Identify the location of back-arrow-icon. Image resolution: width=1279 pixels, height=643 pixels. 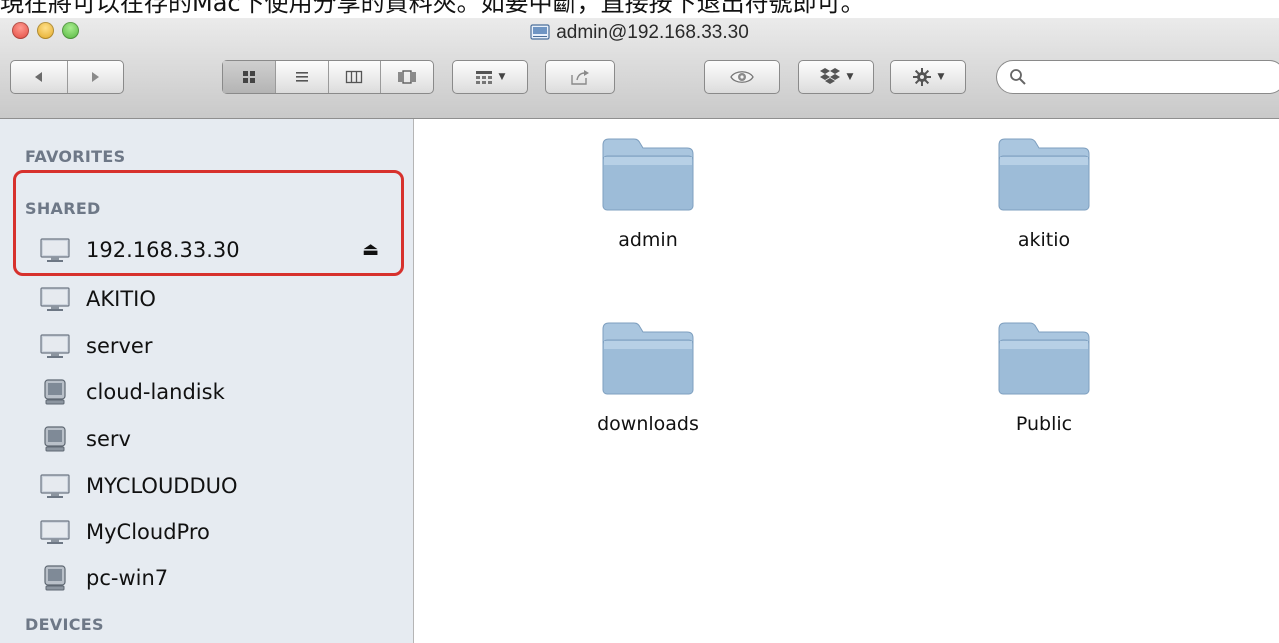
(38, 77).